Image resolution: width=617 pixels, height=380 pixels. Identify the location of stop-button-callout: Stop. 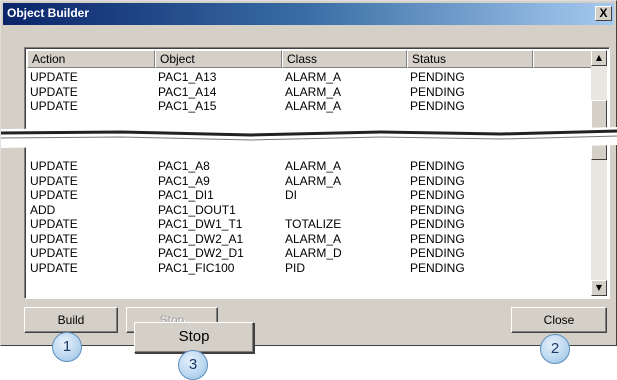
(194, 337).